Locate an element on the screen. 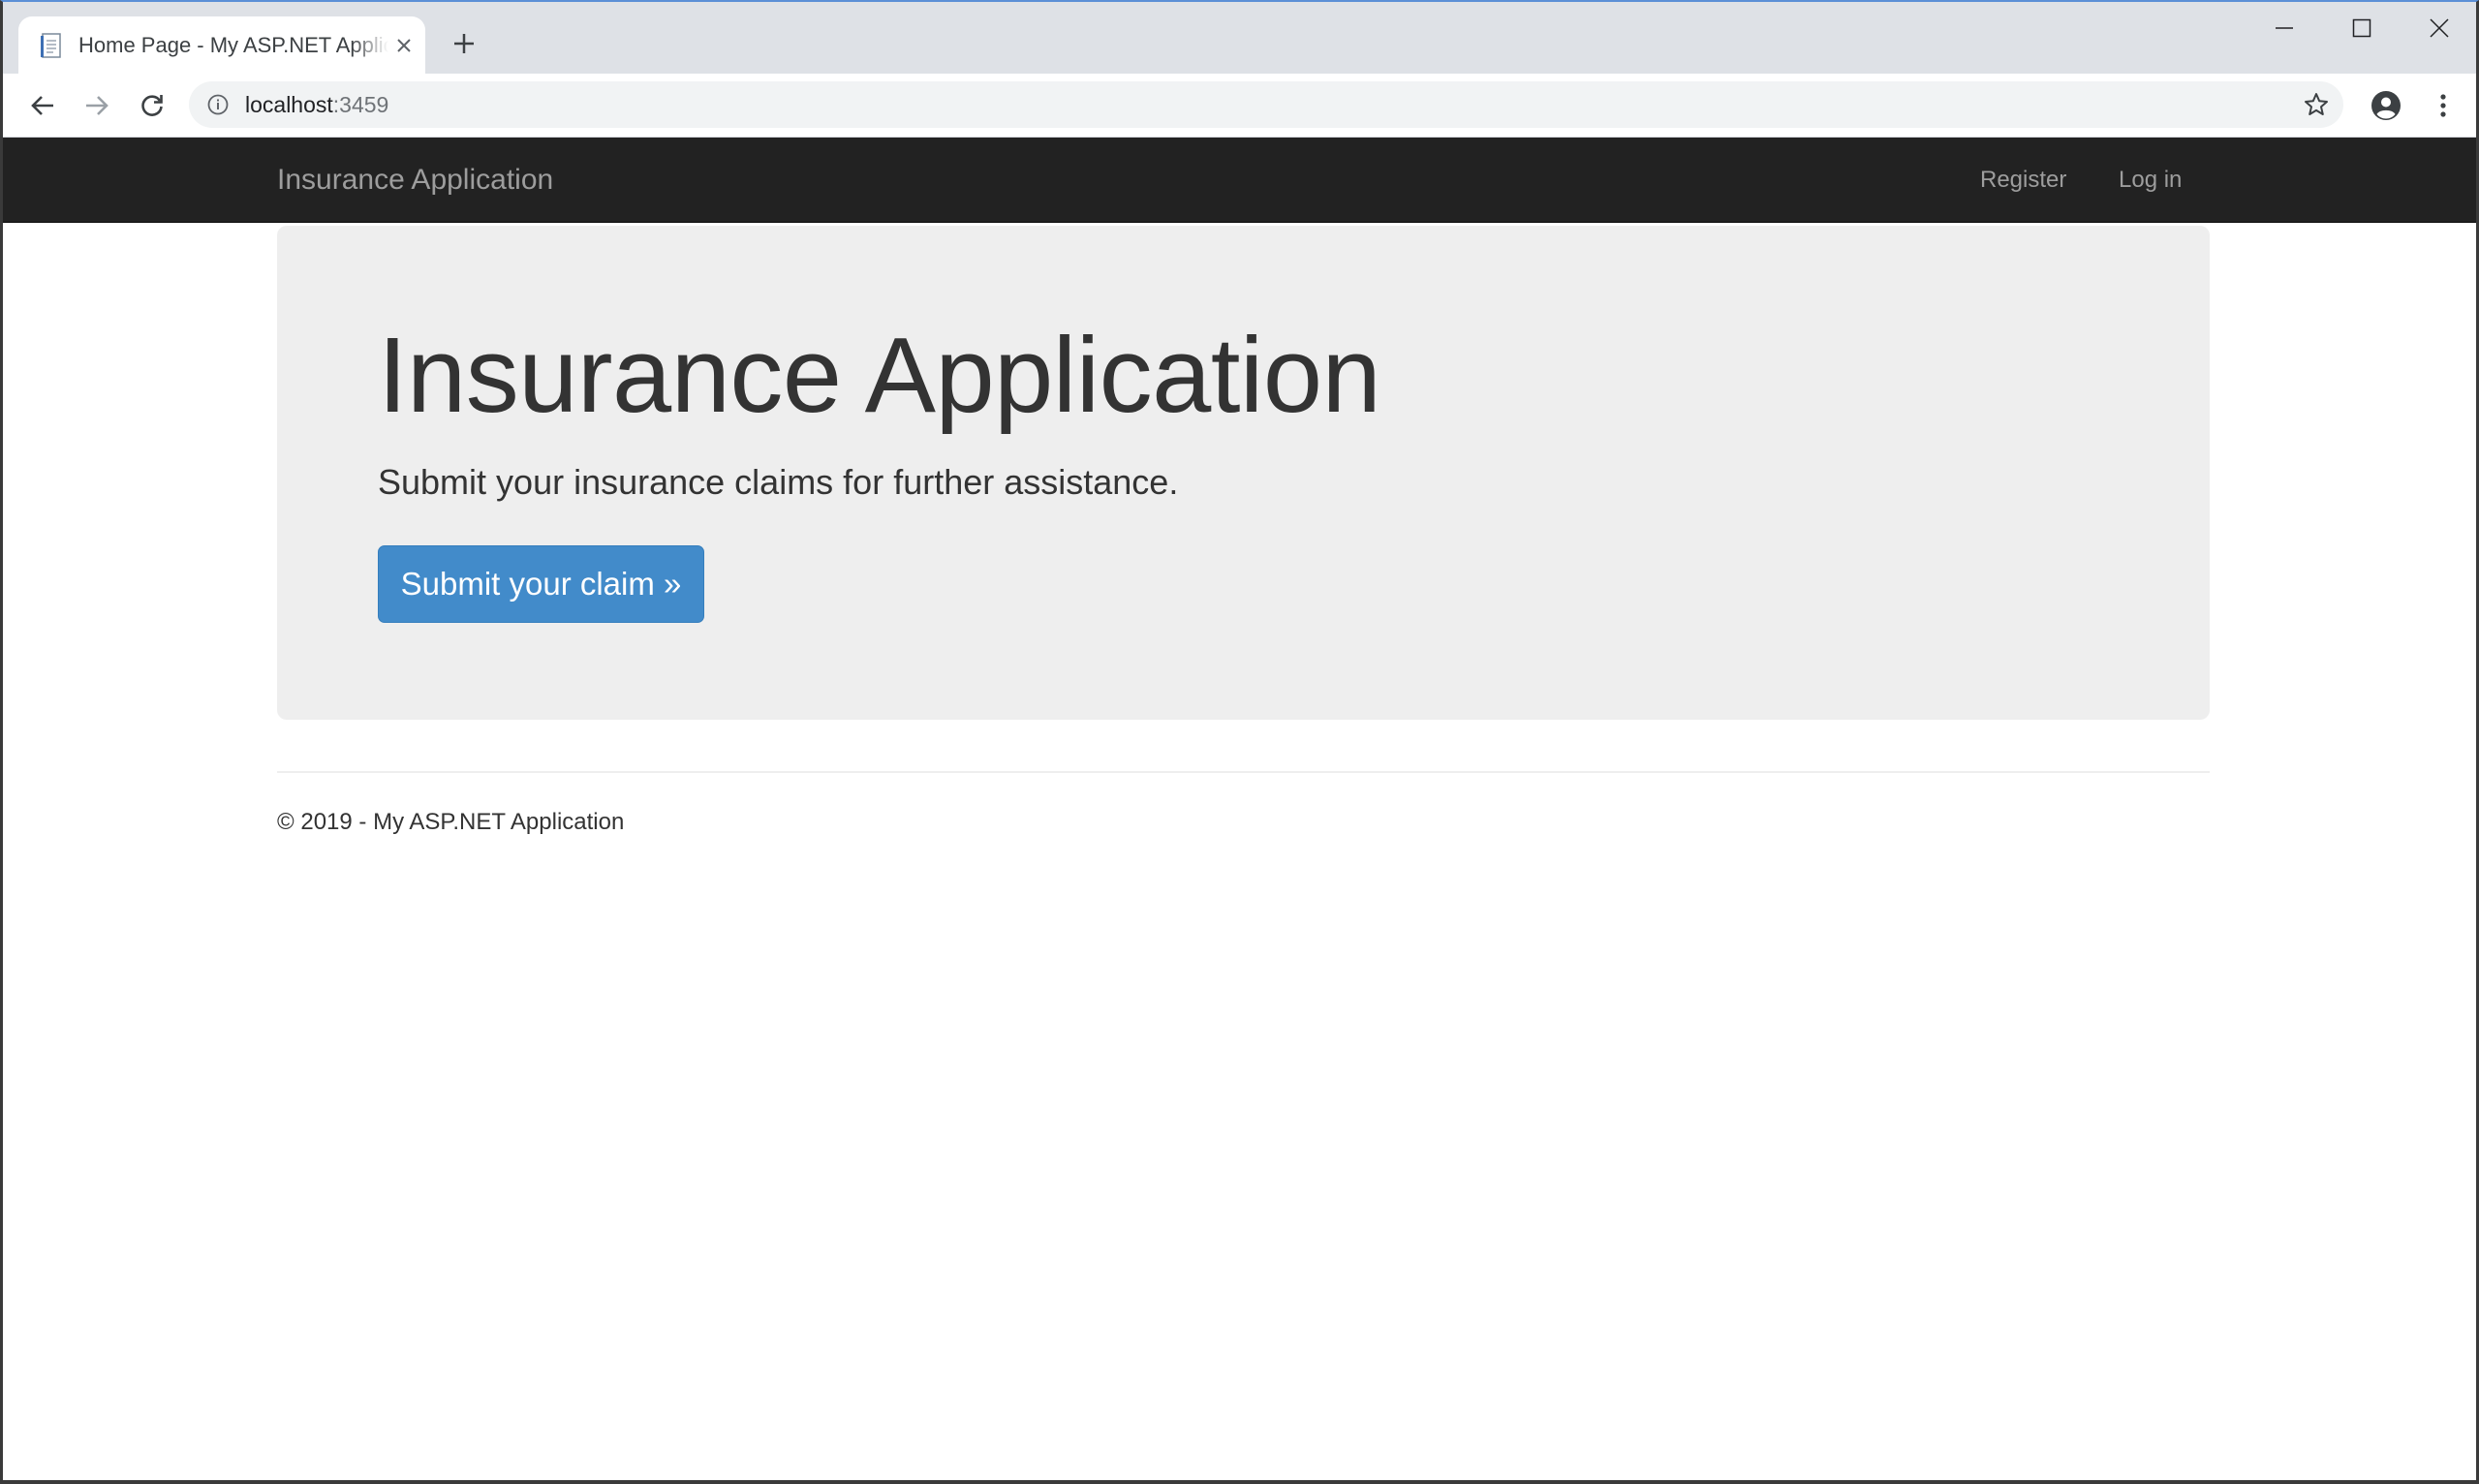  close-icon is located at coordinates (2439, 28).